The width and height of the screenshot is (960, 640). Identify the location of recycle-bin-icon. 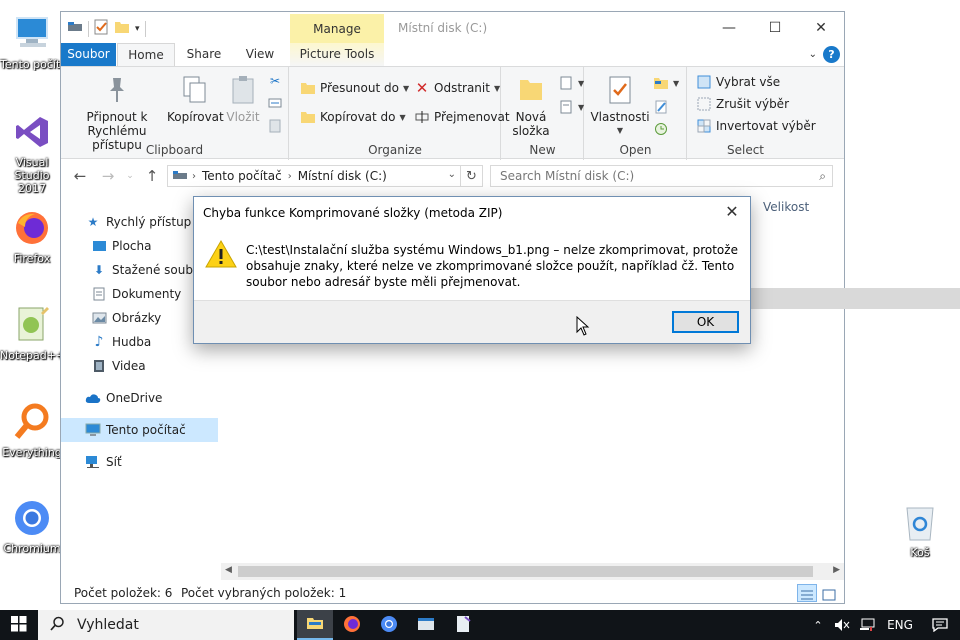
(920, 522).